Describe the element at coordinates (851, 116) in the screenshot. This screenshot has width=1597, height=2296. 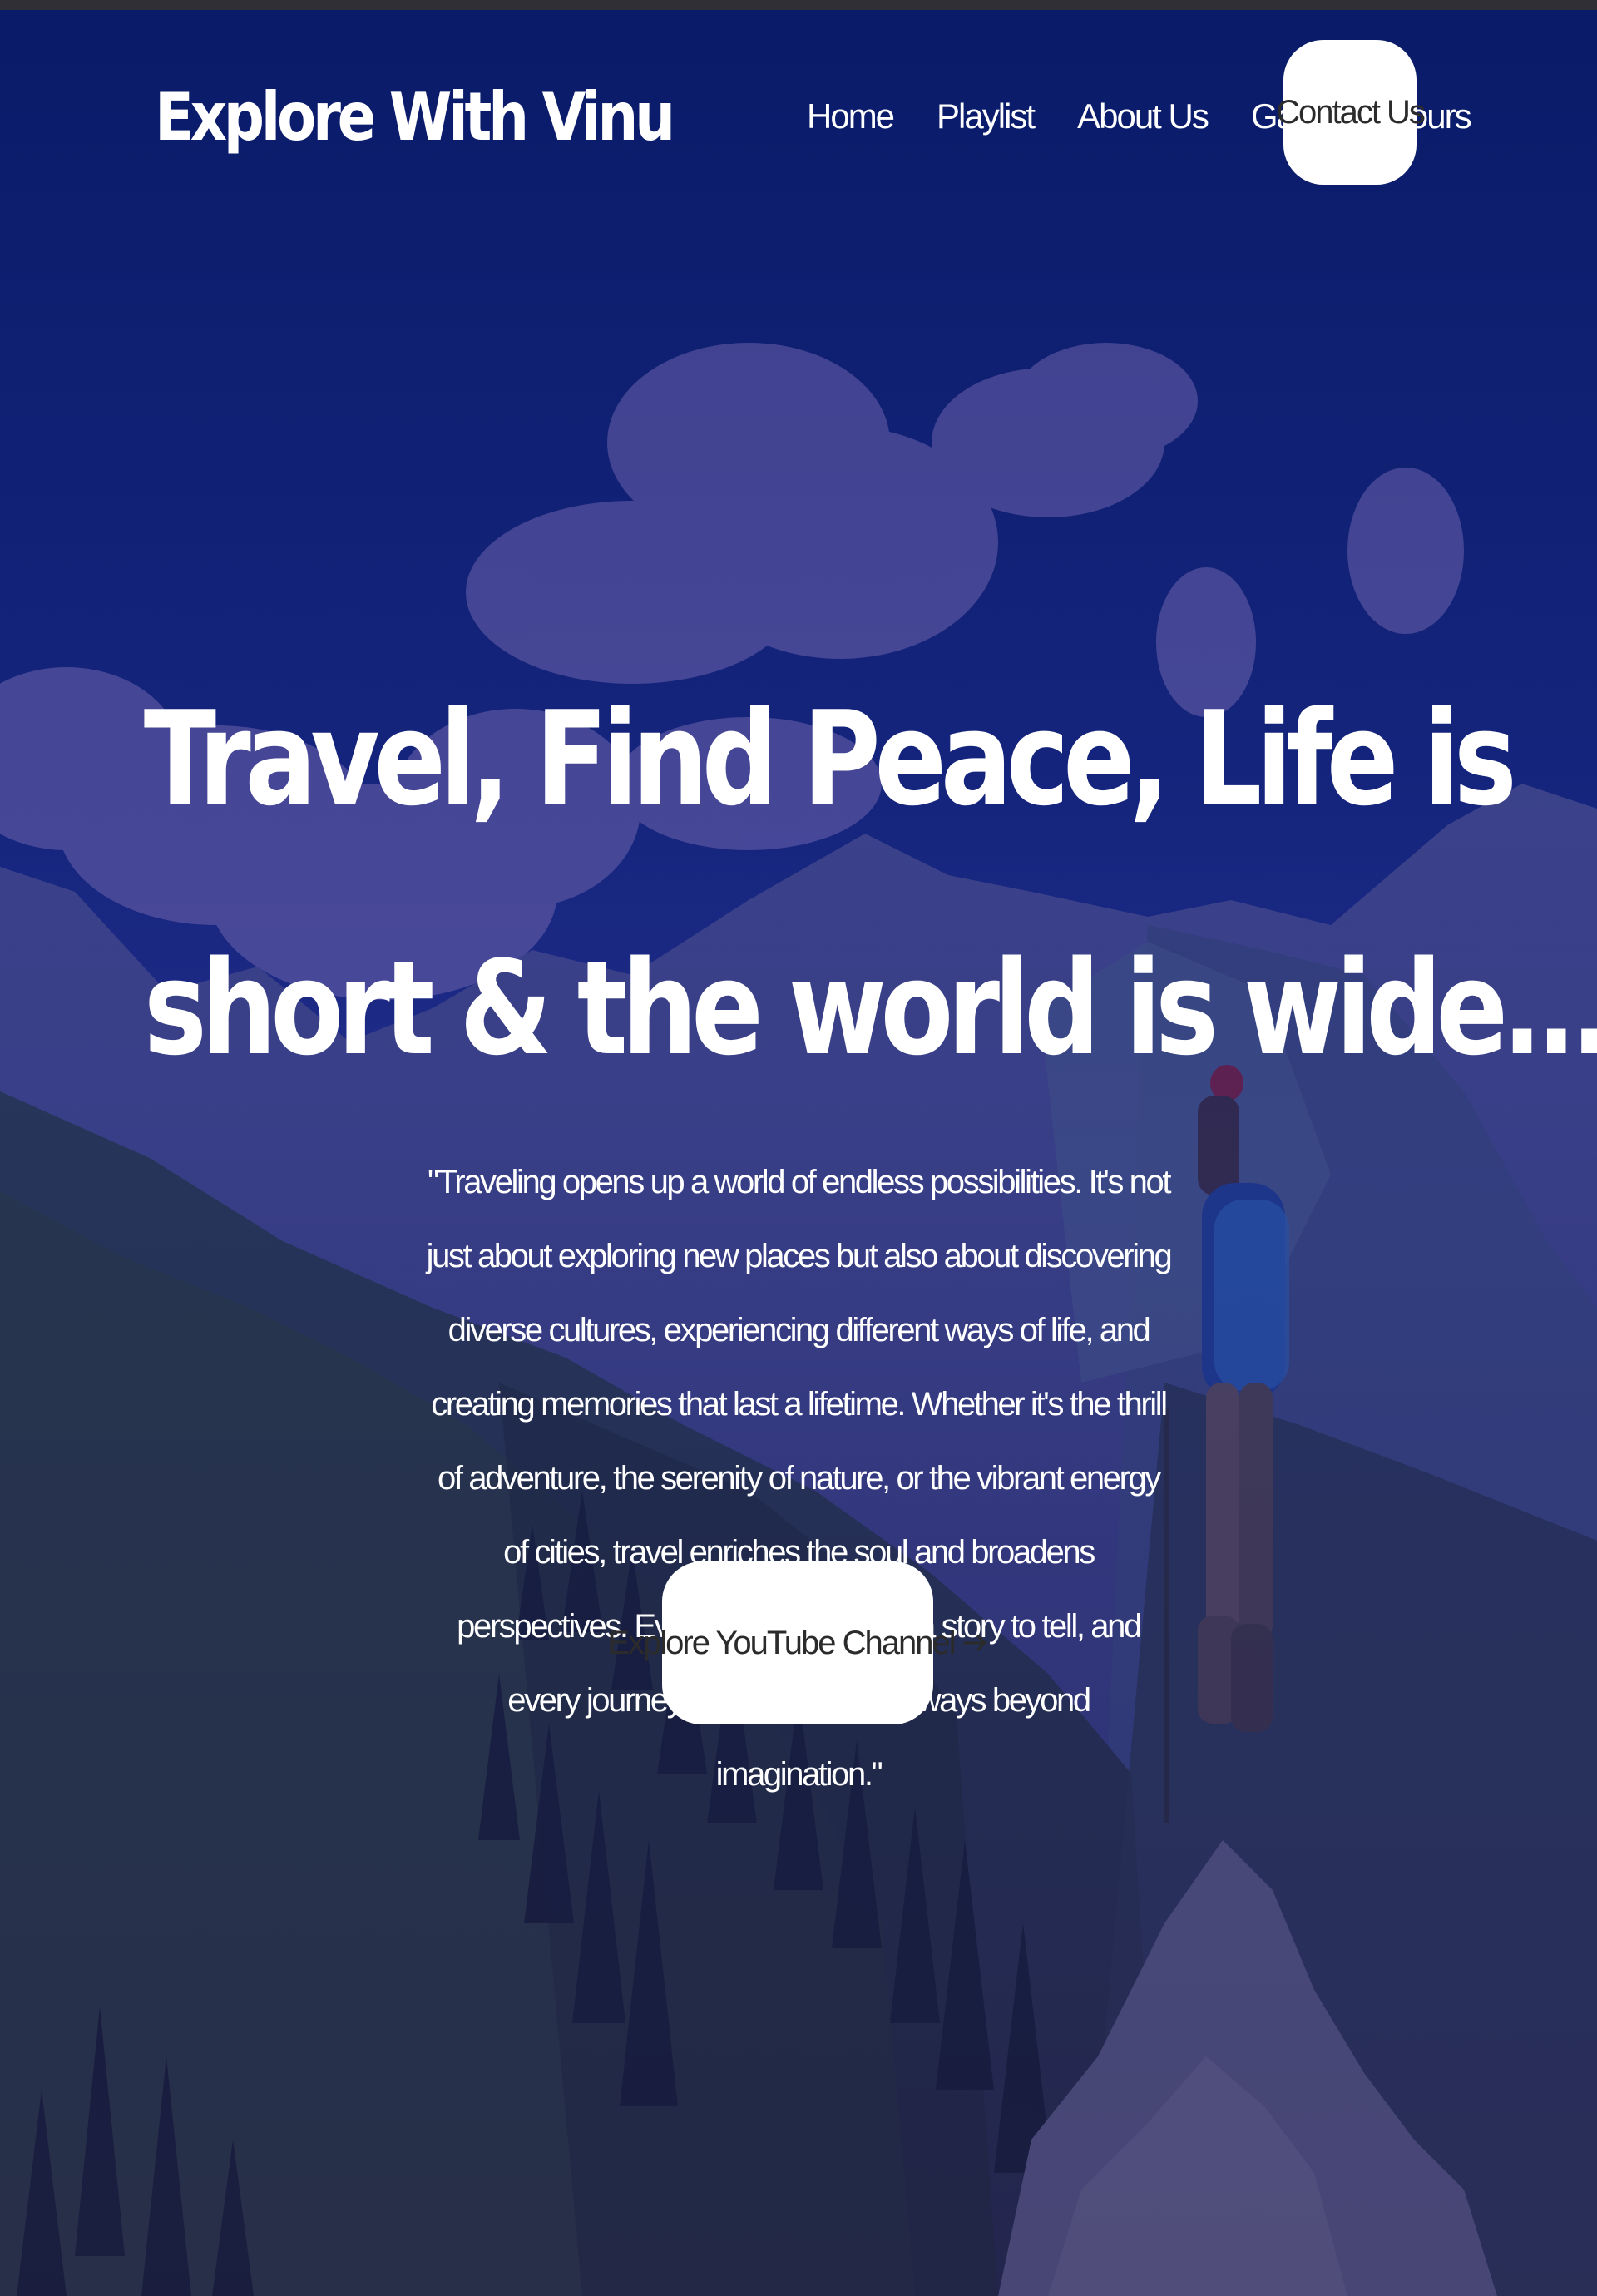
I see `nav-home-link: Home` at that location.